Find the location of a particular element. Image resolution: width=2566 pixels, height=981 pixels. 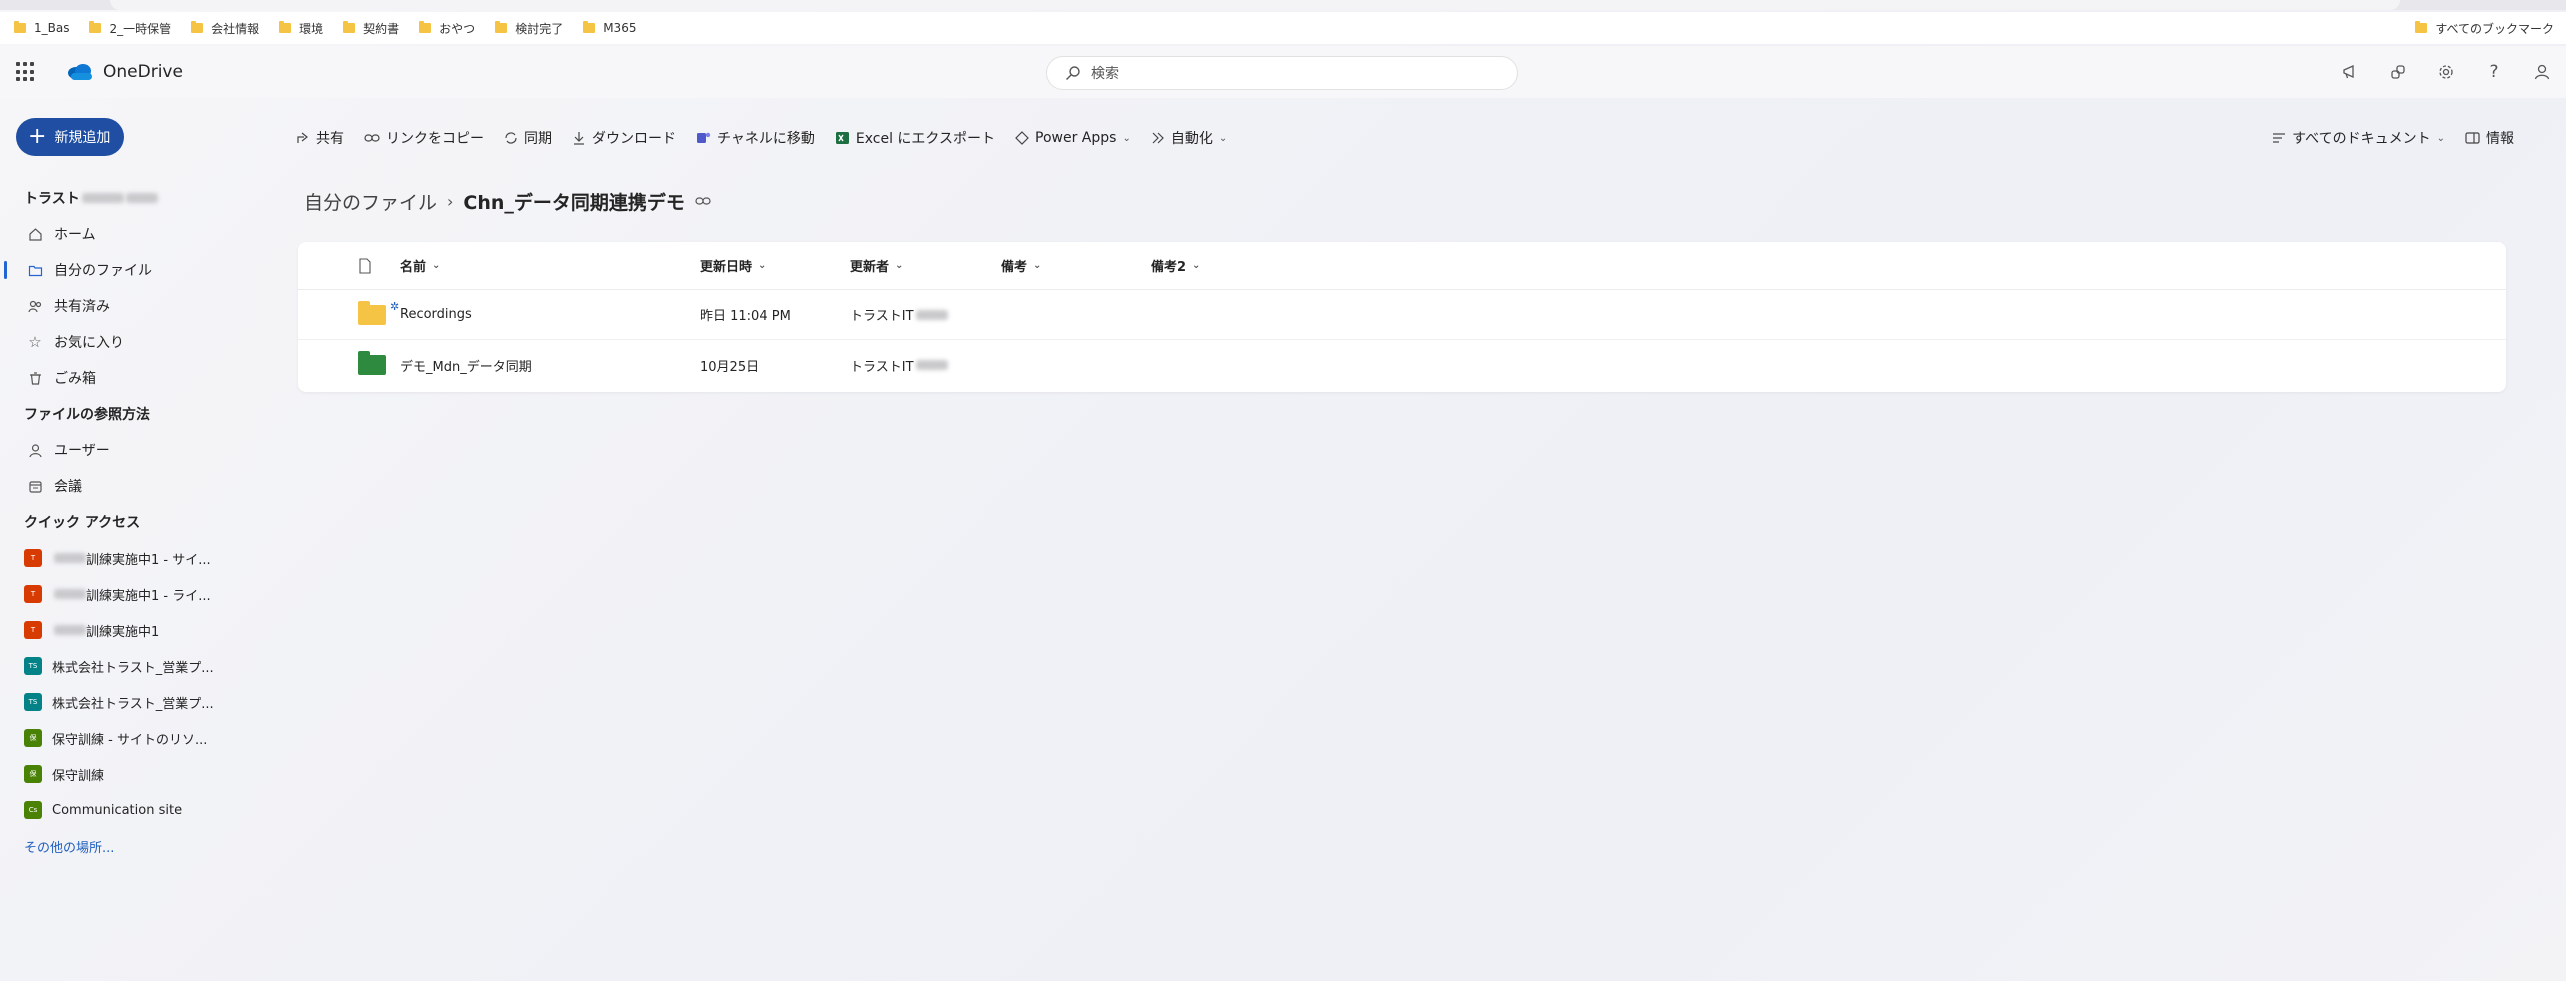

gear-icon is located at coordinates (2446, 72).